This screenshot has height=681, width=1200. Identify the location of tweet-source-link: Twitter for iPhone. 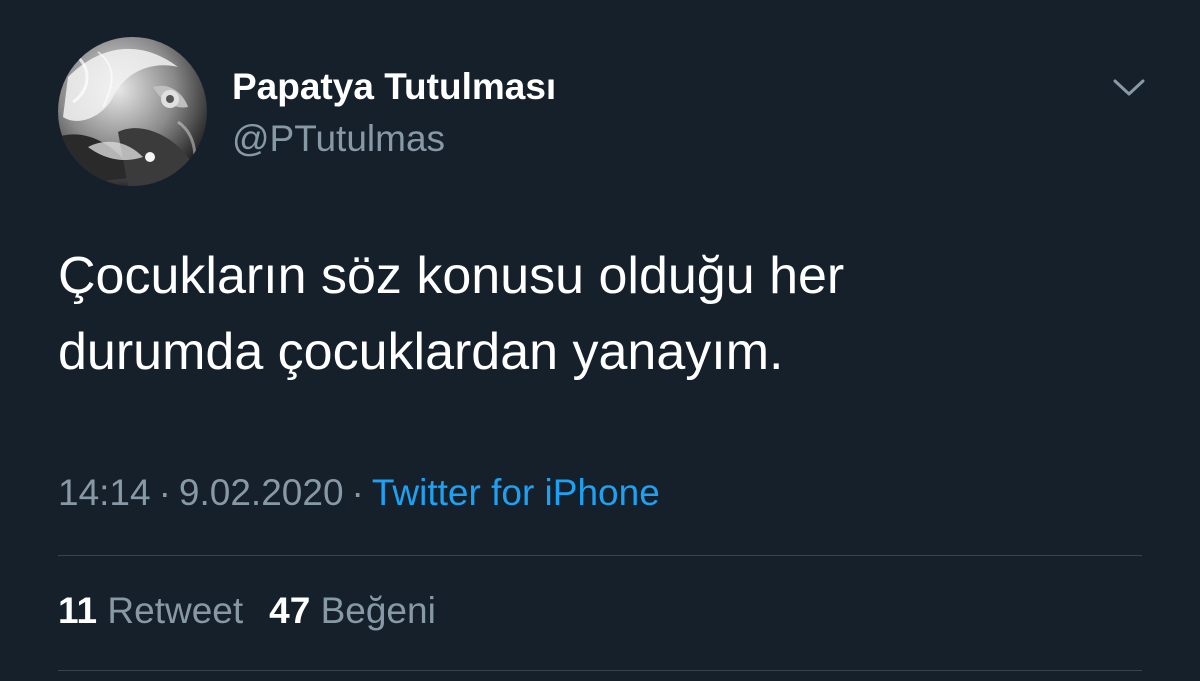
(516, 492).